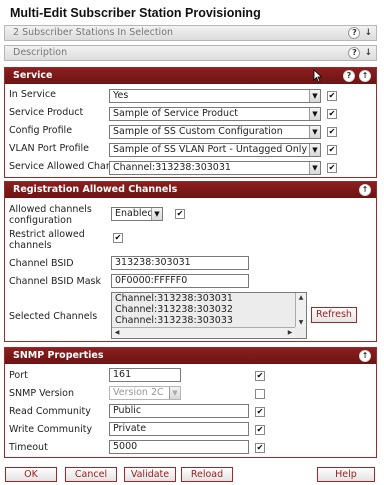  What do you see at coordinates (332, 114) in the screenshot?
I see `service-product-checkbox` at bounding box center [332, 114].